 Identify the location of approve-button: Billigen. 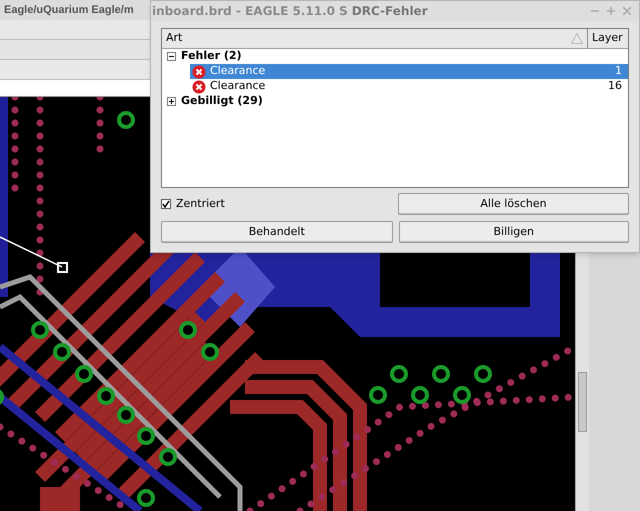
(513, 232).